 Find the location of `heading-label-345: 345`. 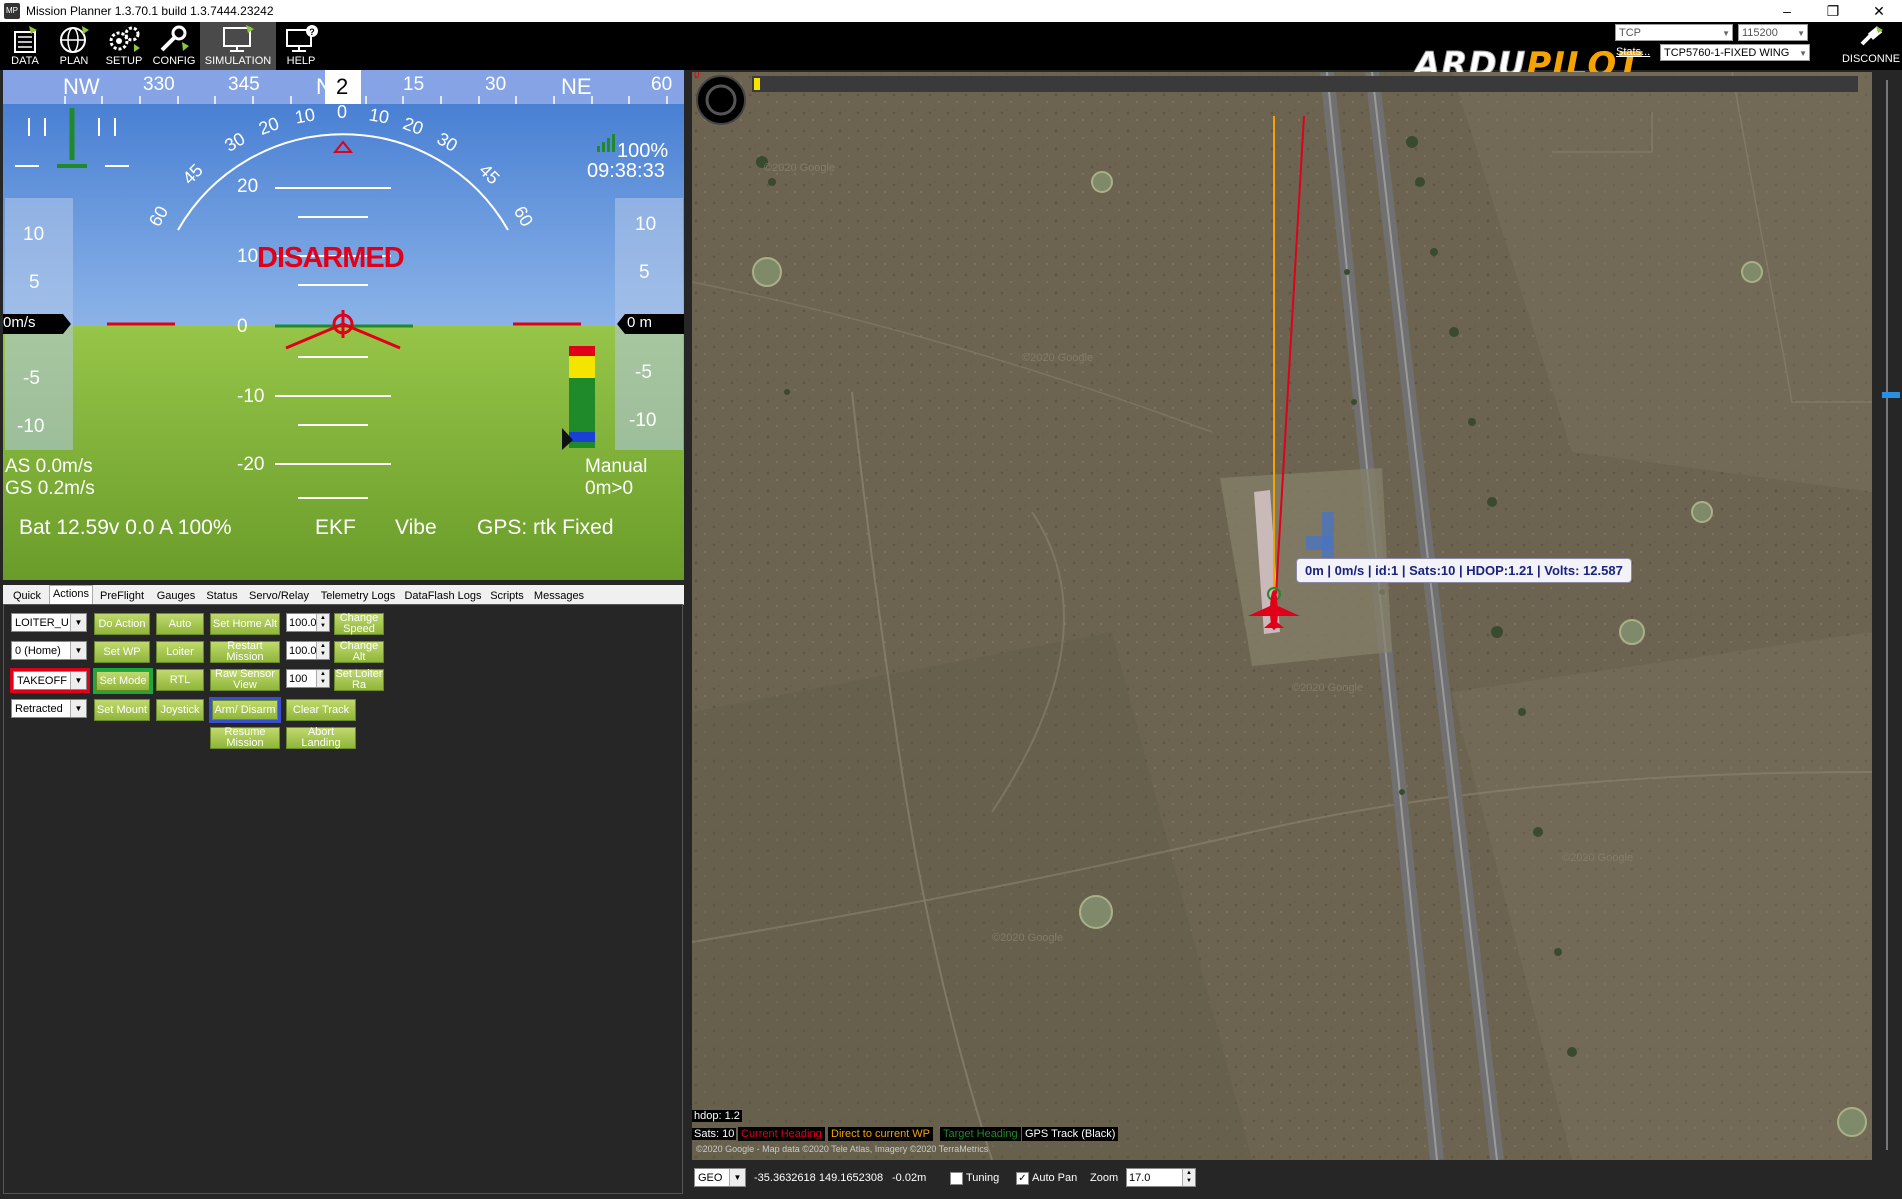

heading-label-345: 345 is located at coordinates (244, 84).